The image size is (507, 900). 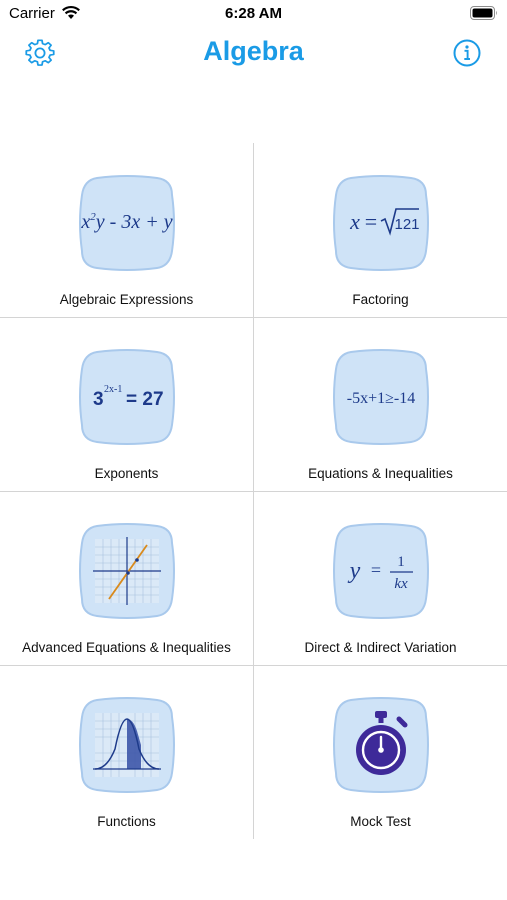 I want to click on status-bar: Carrier 6:28 AM, so click(x=253, y=14).